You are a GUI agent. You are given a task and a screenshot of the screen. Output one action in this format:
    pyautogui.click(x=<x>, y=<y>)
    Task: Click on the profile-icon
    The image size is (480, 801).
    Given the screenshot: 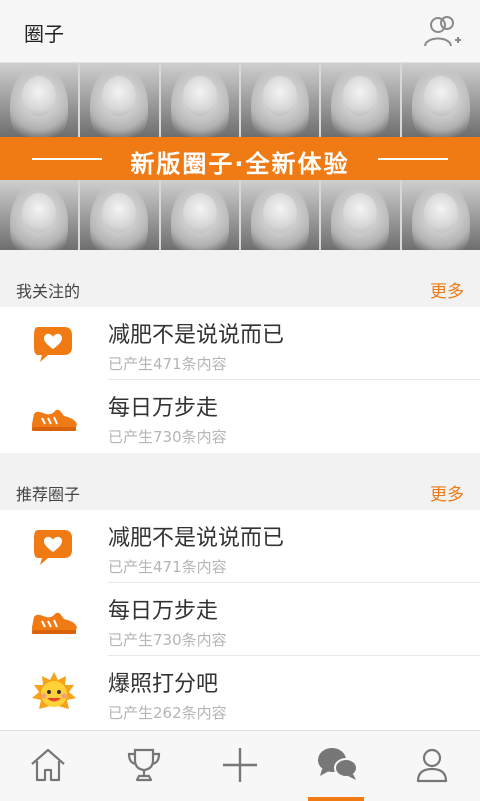 What is the action you would take?
    pyautogui.click(x=432, y=765)
    